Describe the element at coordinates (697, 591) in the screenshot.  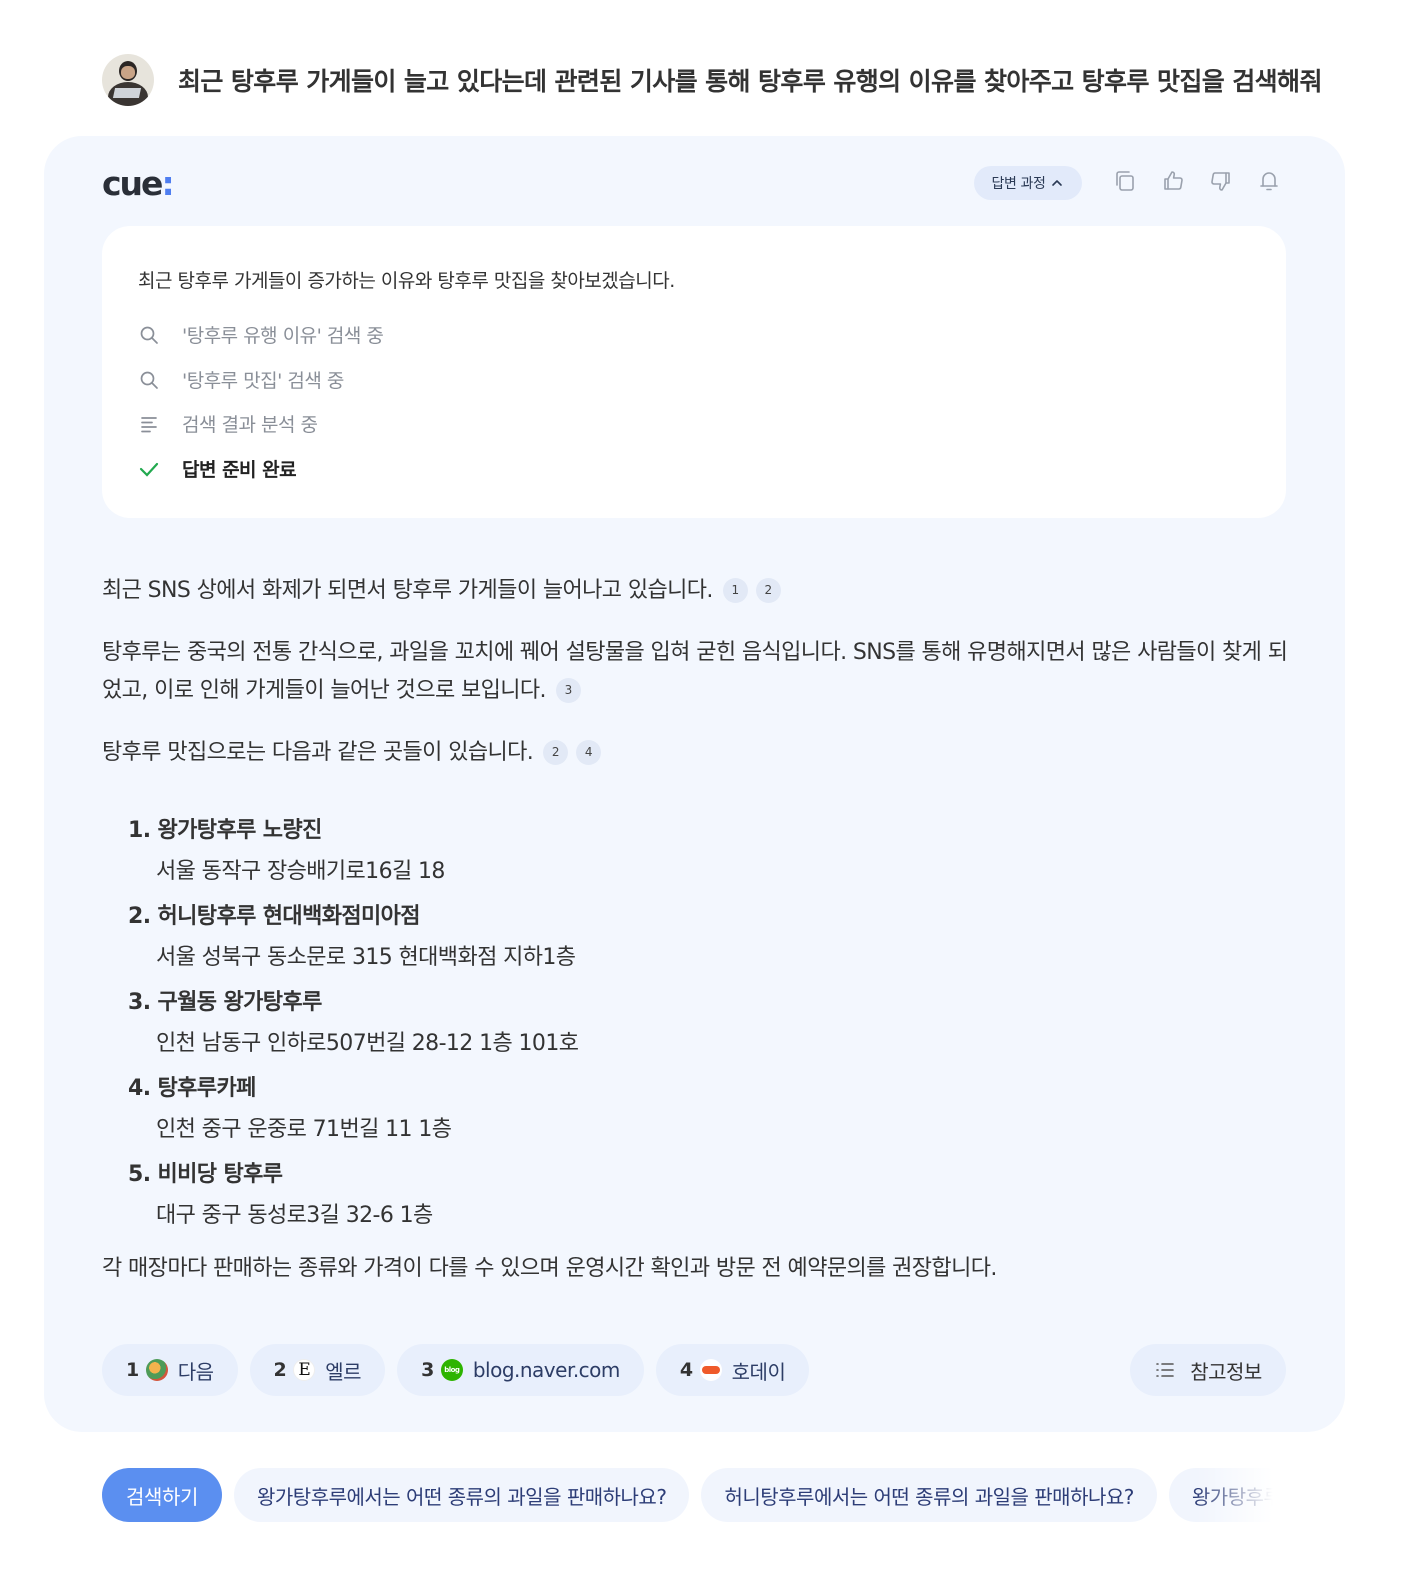
I see `answer-paragraph: 최근 SNS 상에서 화제가 되면서 탕후루 가게들이 늘어나고 있습니다. 1 2` at that location.